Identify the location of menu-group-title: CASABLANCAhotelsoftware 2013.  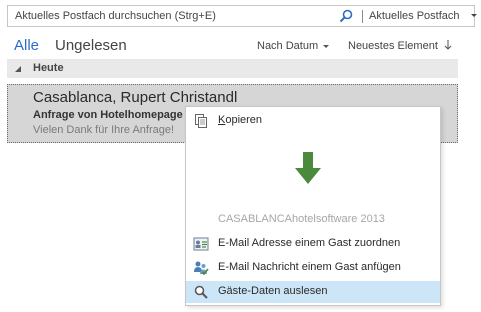
(301, 219).